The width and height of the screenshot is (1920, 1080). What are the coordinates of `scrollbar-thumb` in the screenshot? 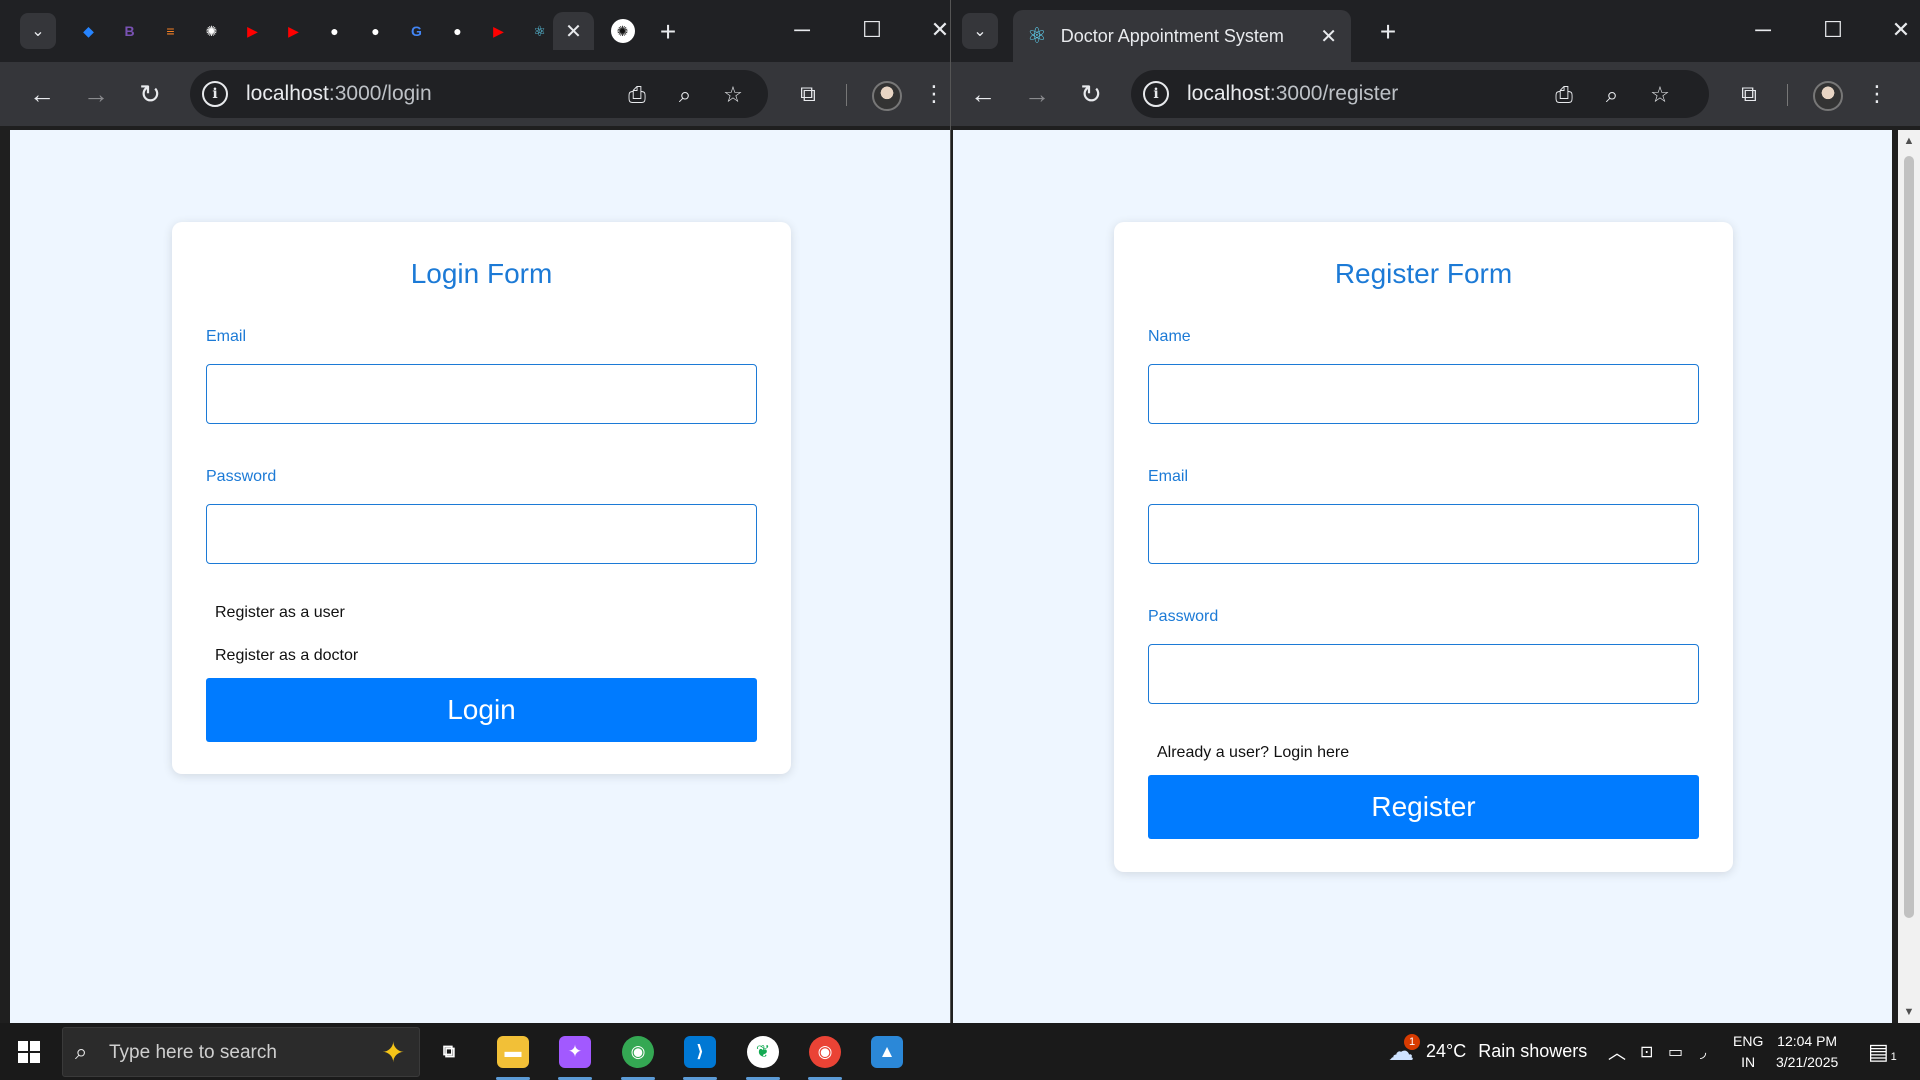 It's located at (1909, 537).